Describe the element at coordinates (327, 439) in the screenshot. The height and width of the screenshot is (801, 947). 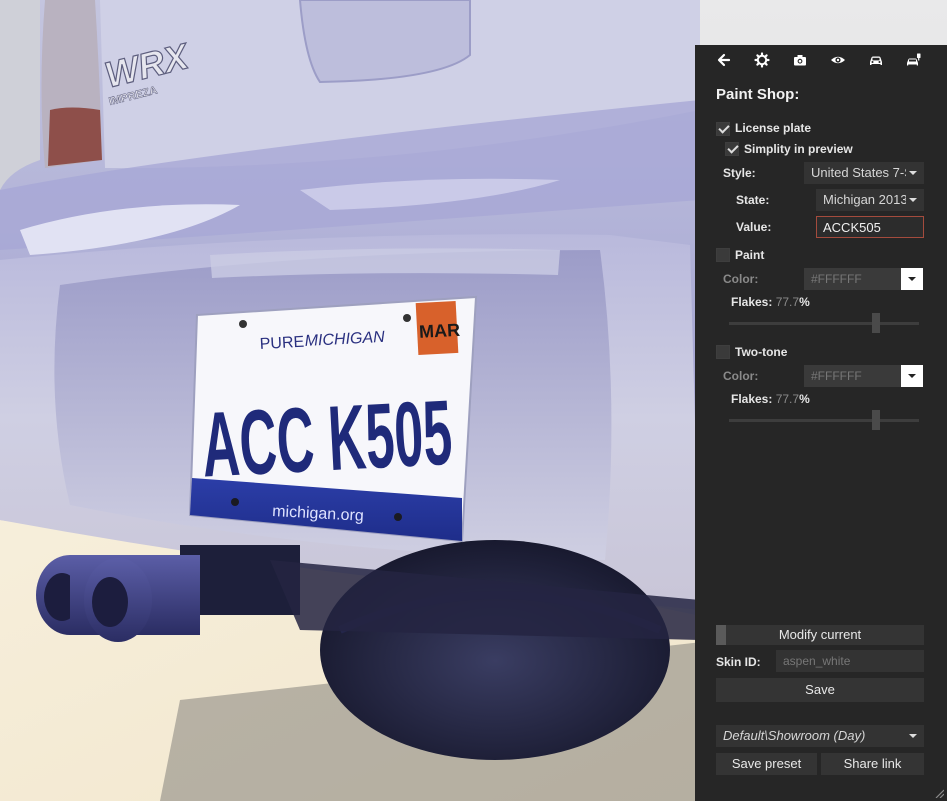
I see `plate-number: ACC K505` at that location.